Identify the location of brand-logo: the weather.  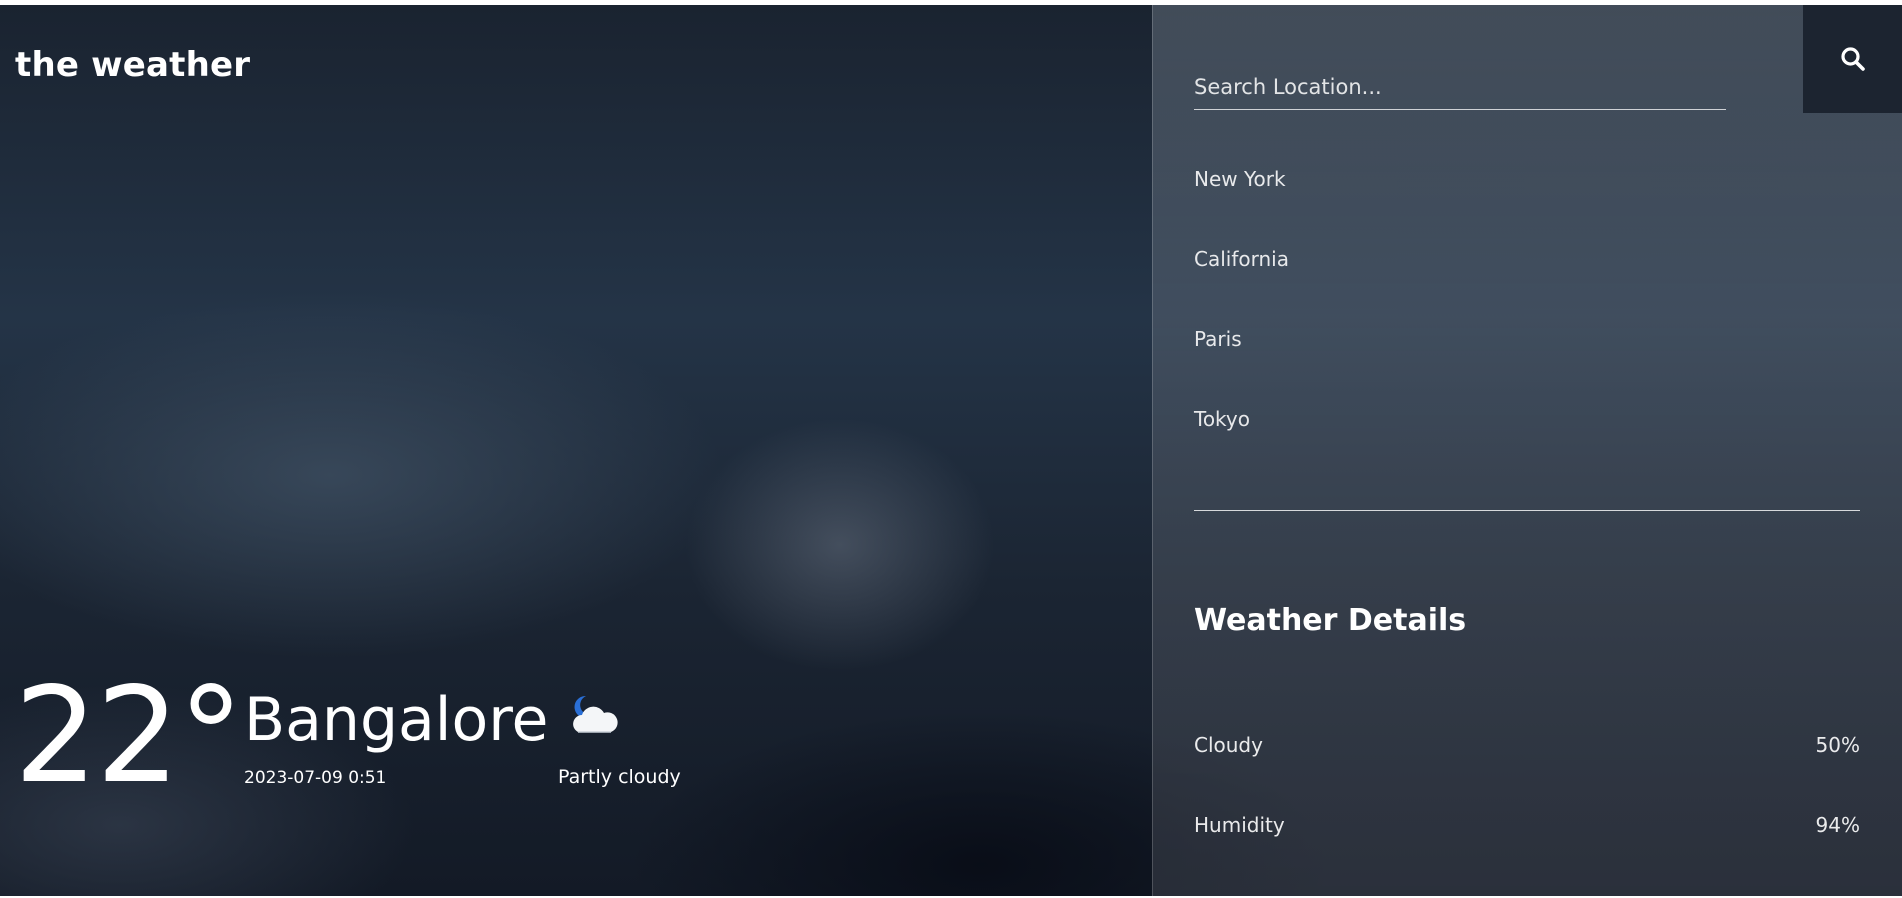
(132, 65).